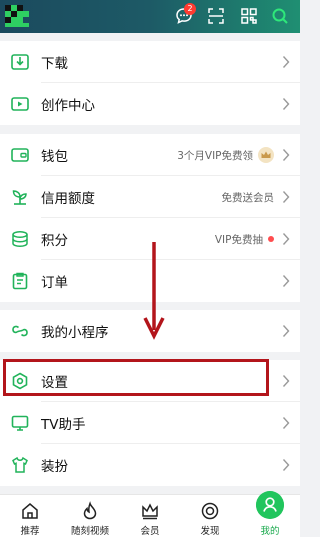 Image resolution: width=320 pixels, height=537 pixels. Describe the element at coordinates (20, 155) in the screenshot. I see `wallet-icon` at that location.